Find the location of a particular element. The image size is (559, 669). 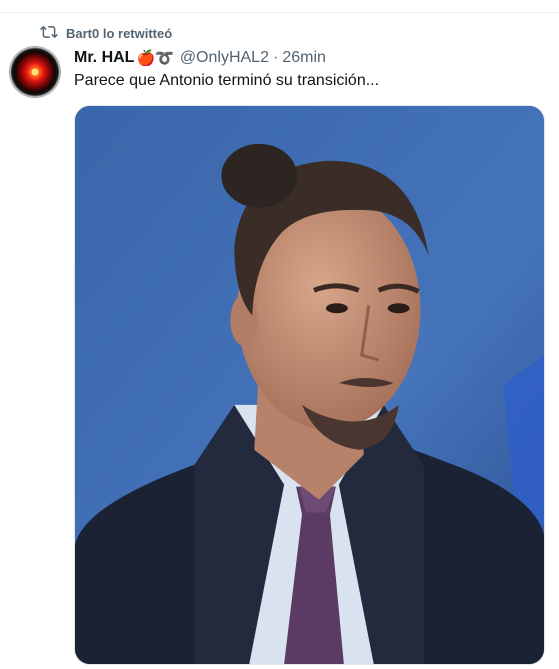

retweet-icon is located at coordinates (49, 33).